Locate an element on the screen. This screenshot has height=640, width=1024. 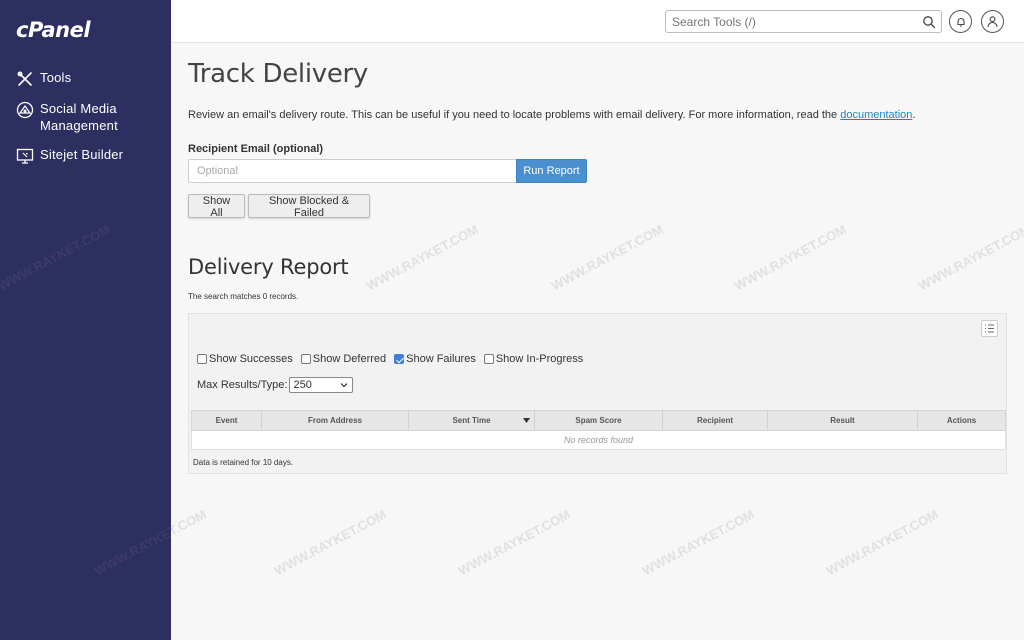
notifications-button is located at coordinates (960, 21).